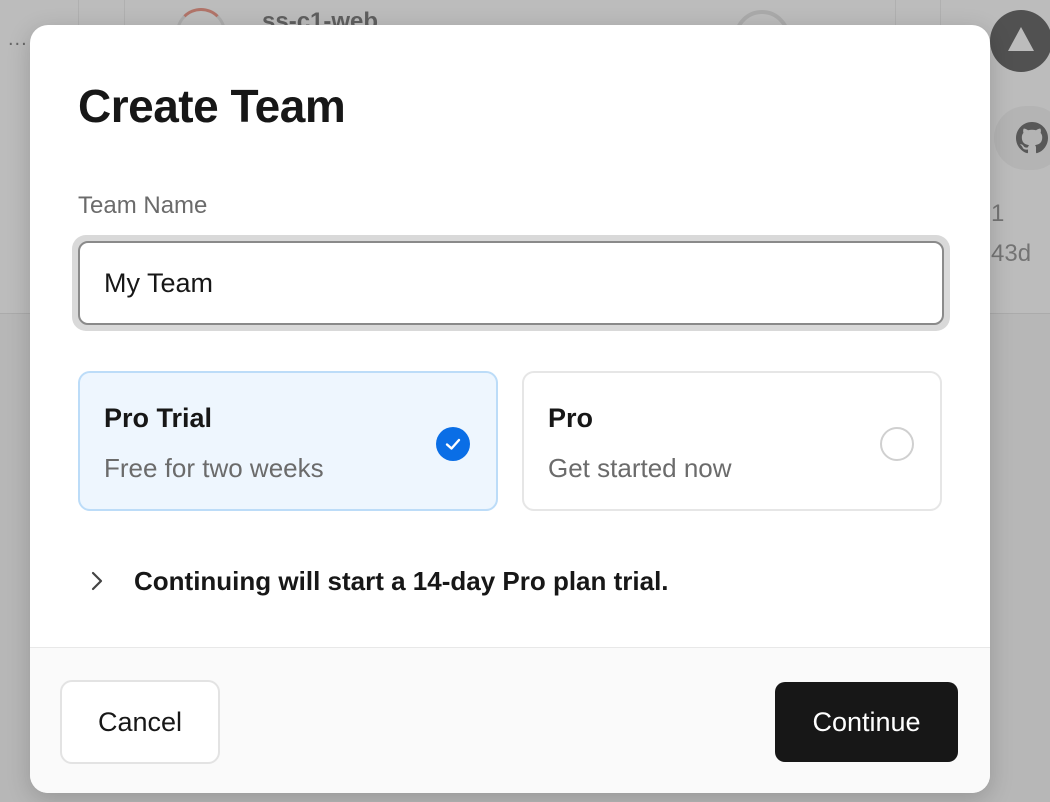 This screenshot has height=802, width=1050. What do you see at coordinates (897, 444) in the screenshot?
I see `unselected-radio` at bounding box center [897, 444].